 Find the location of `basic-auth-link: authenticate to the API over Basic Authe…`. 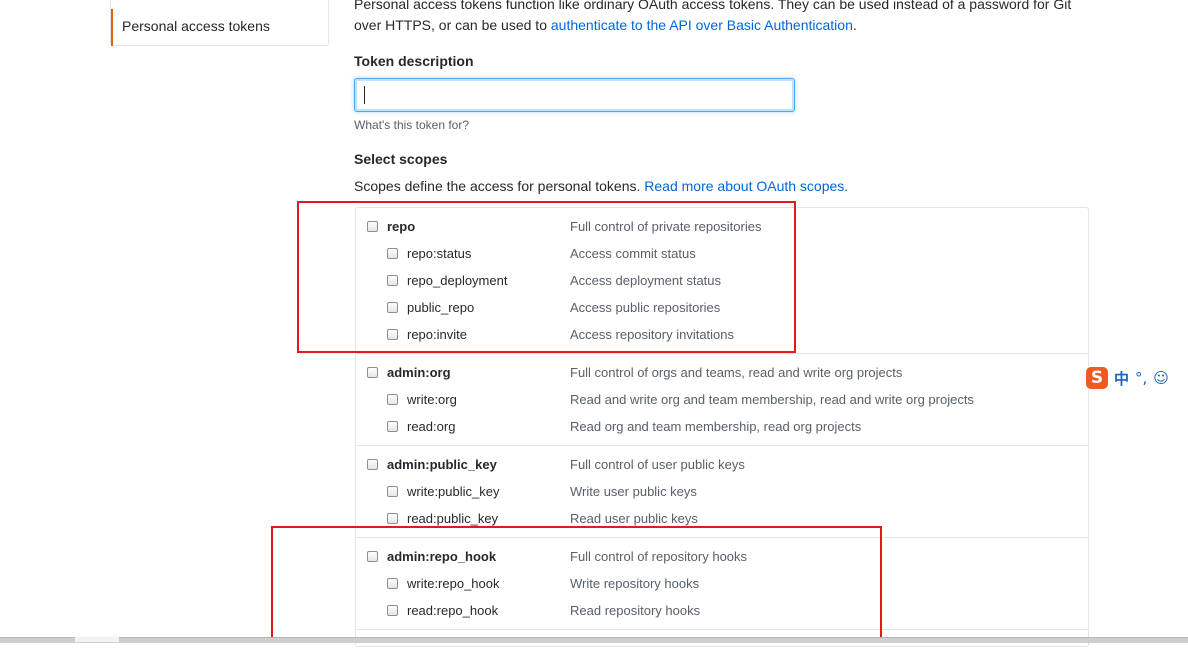

basic-auth-link: authenticate to the API over Basic Authe… is located at coordinates (702, 25).